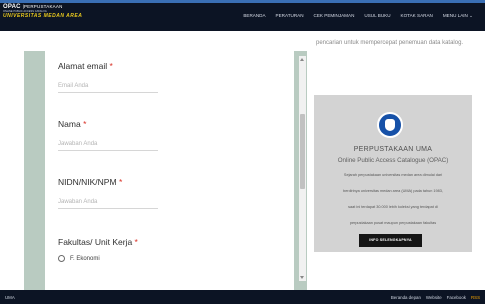 This screenshot has width=485, height=304. Describe the element at coordinates (163, 77) in the screenshot. I see `email-field: Alamat email * Email Anda` at that location.